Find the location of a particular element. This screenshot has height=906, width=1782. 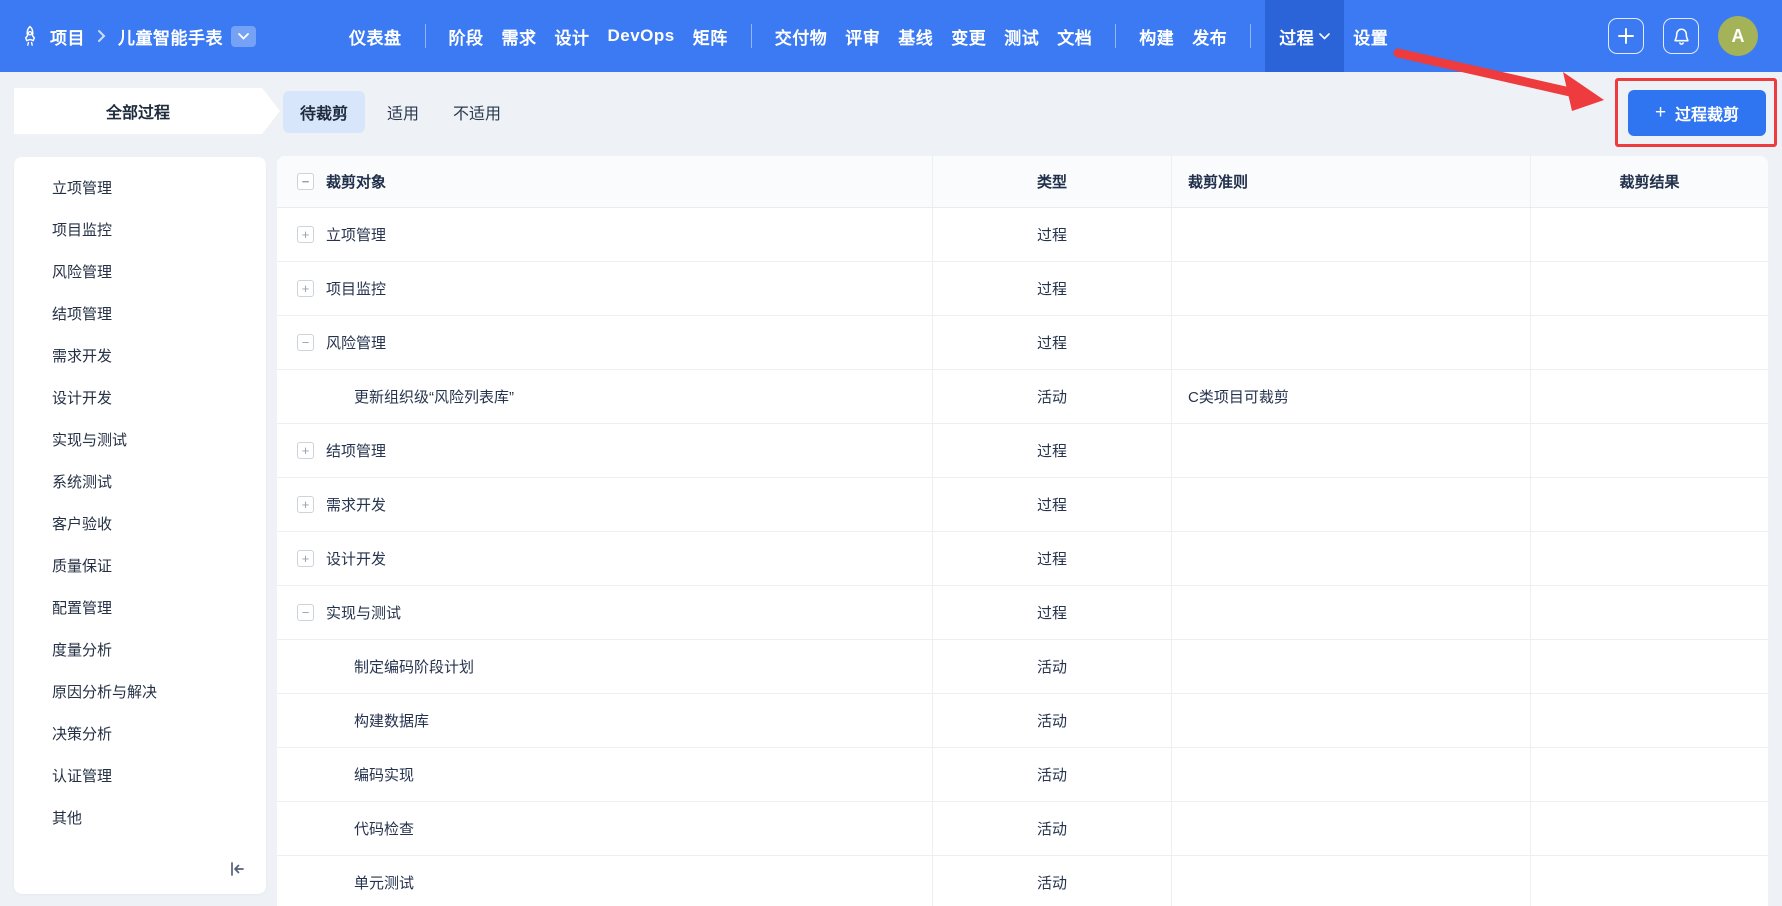

collapse-all-toggle: − is located at coordinates (305, 181).